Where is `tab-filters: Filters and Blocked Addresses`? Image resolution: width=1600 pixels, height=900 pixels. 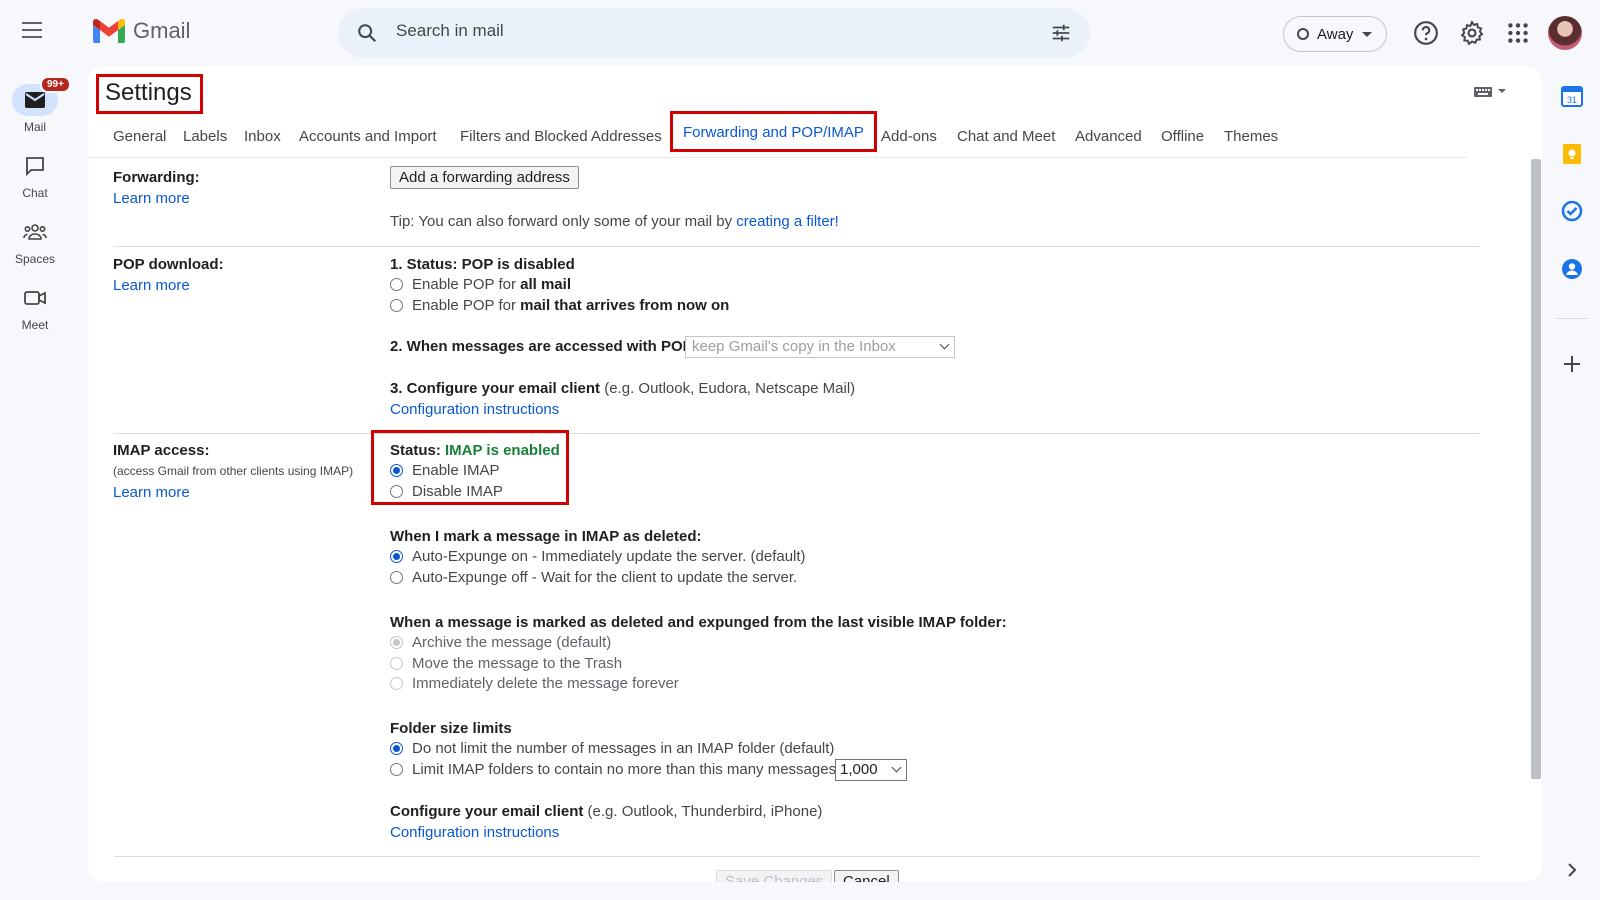
tab-filters: Filters and Blocked Addresses is located at coordinates (561, 136).